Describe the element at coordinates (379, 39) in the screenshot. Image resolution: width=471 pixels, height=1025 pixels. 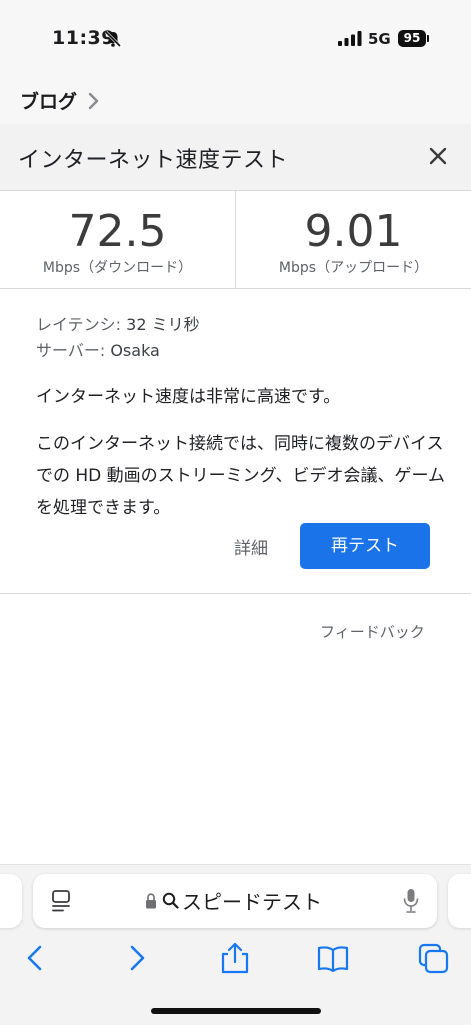
I see `network-type: 5G` at that location.